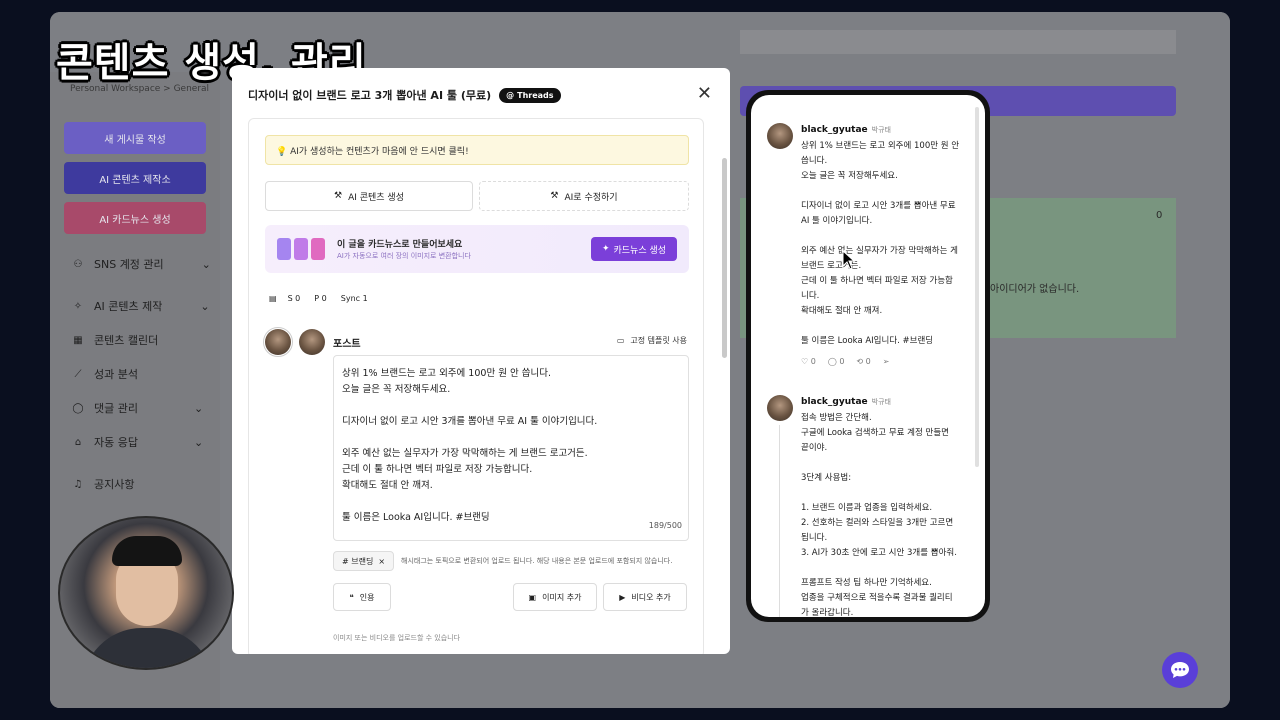 This screenshot has height=720, width=1280. I want to click on chat-bubble-icon, so click(1180, 670).